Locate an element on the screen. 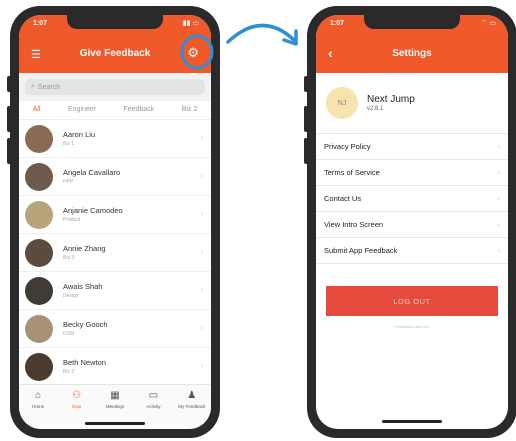 The image size is (516, 441). highlight-circle is located at coordinates (197, 52).